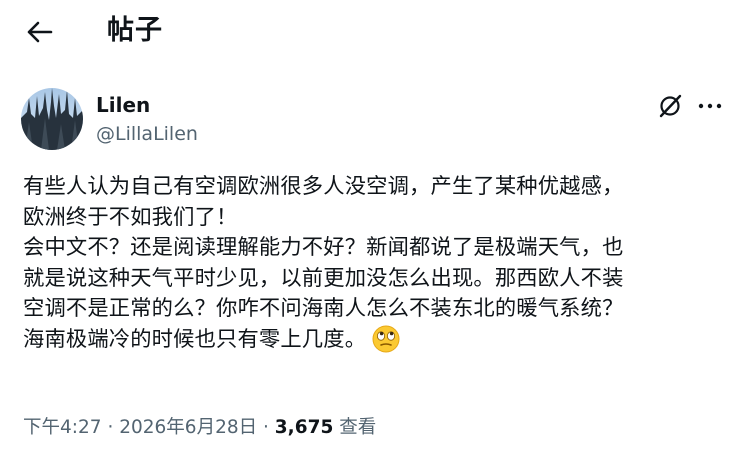  What do you see at coordinates (135, 30) in the screenshot?
I see `page-title: 帖子` at bounding box center [135, 30].